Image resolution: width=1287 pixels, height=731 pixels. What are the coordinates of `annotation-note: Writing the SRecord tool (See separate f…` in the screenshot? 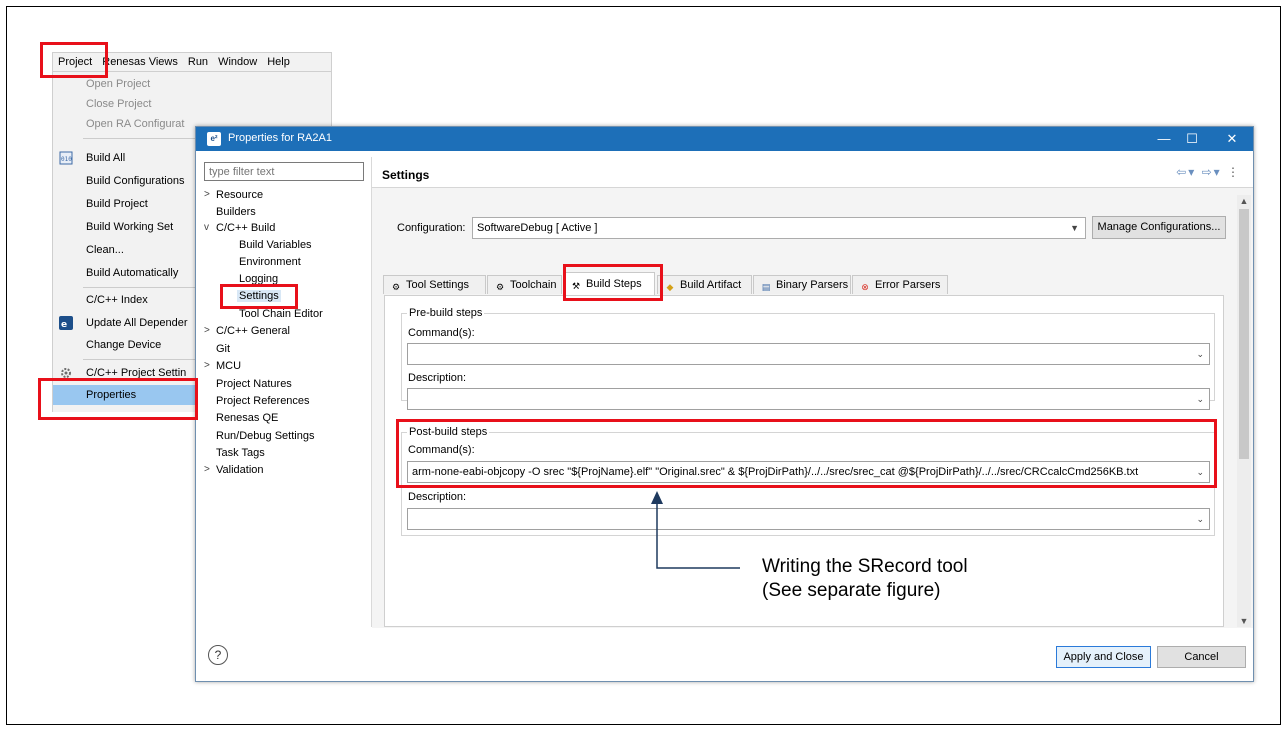 It's located at (865, 579).